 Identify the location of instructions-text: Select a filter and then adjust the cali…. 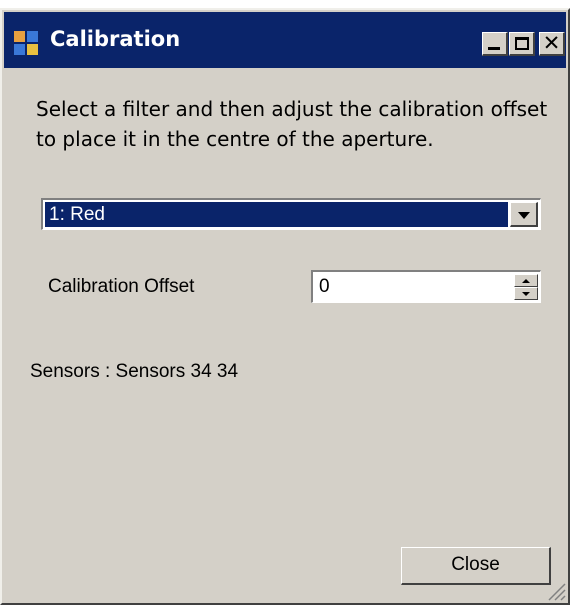
(292, 124).